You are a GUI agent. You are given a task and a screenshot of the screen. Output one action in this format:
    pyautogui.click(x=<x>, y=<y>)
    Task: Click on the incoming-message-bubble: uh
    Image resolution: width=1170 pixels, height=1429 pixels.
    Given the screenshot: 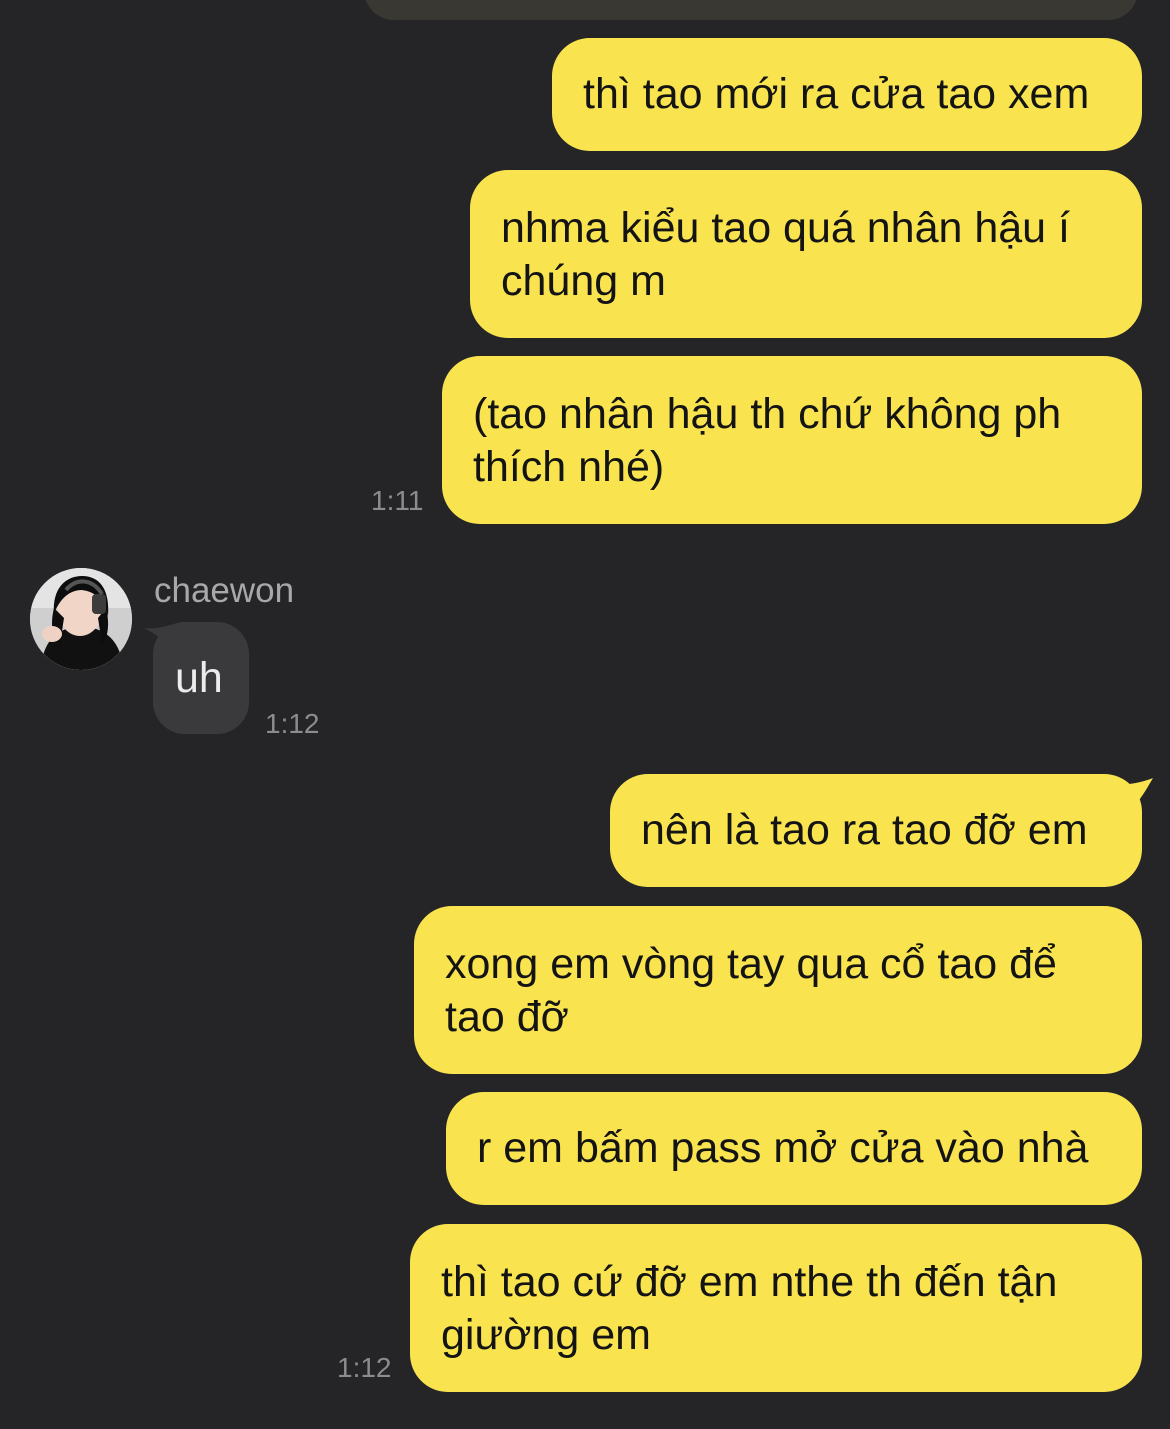 What is the action you would take?
    pyautogui.click(x=201, y=678)
    